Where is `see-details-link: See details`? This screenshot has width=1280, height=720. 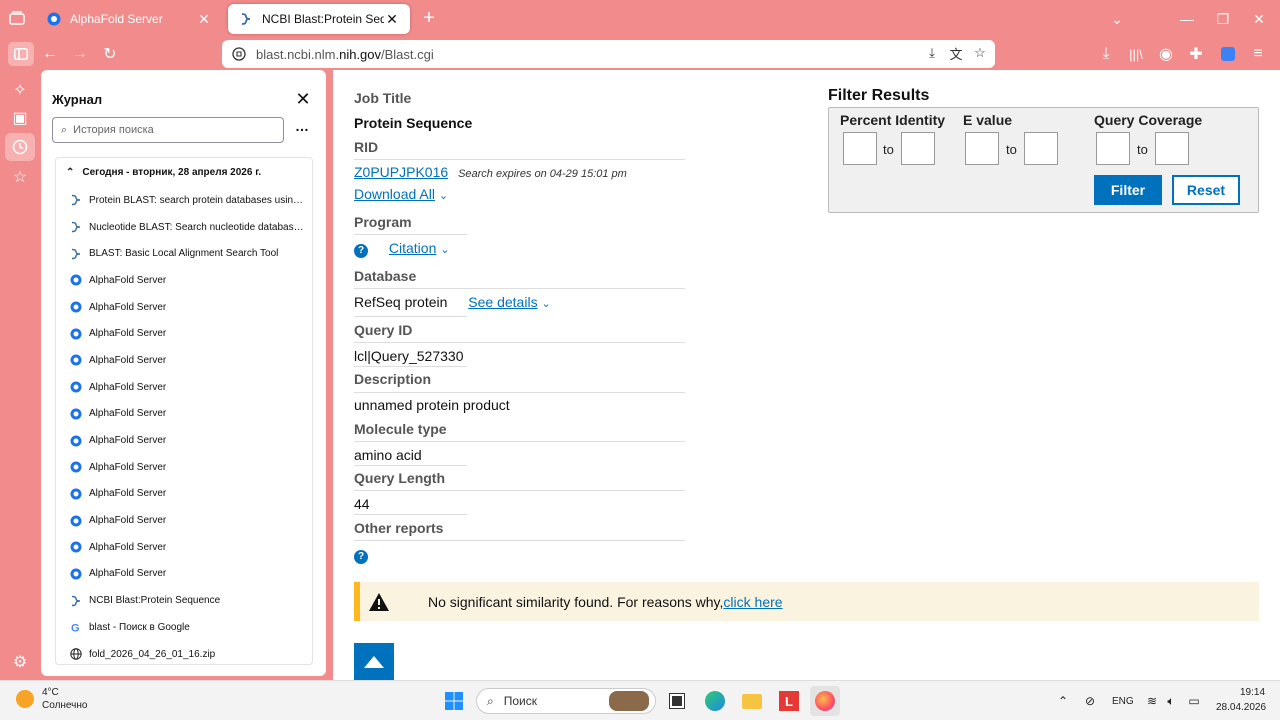
see-details-link: See details is located at coordinates (502, 302).